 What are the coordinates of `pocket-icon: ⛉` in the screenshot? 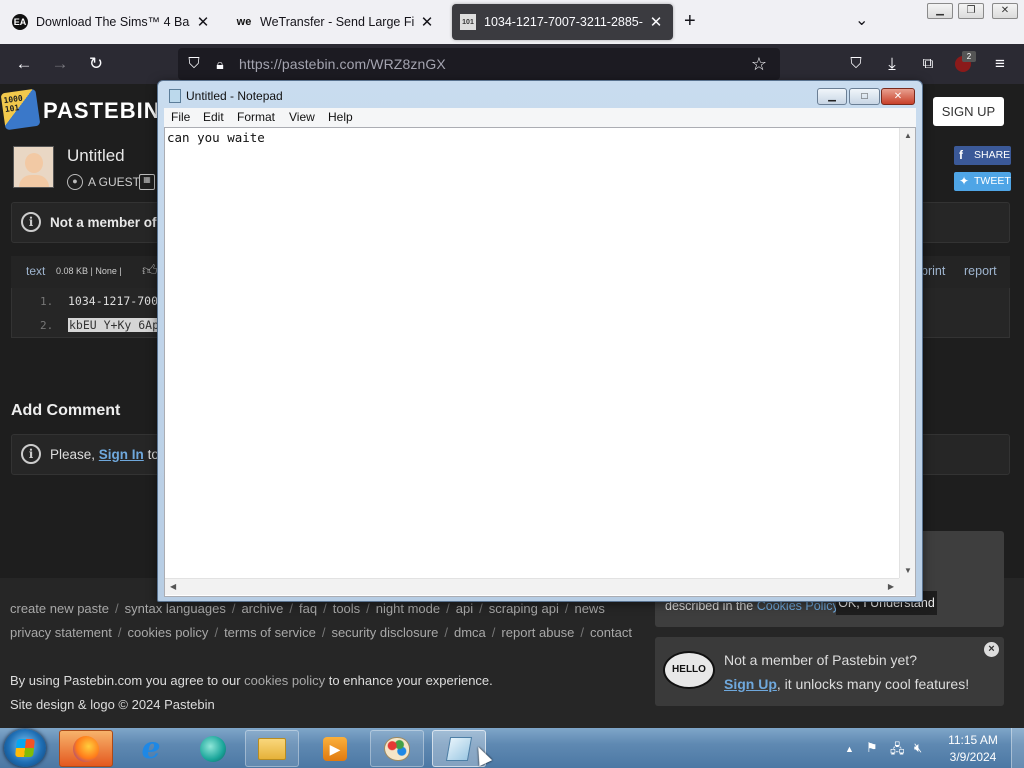 It's located at (856, 64).